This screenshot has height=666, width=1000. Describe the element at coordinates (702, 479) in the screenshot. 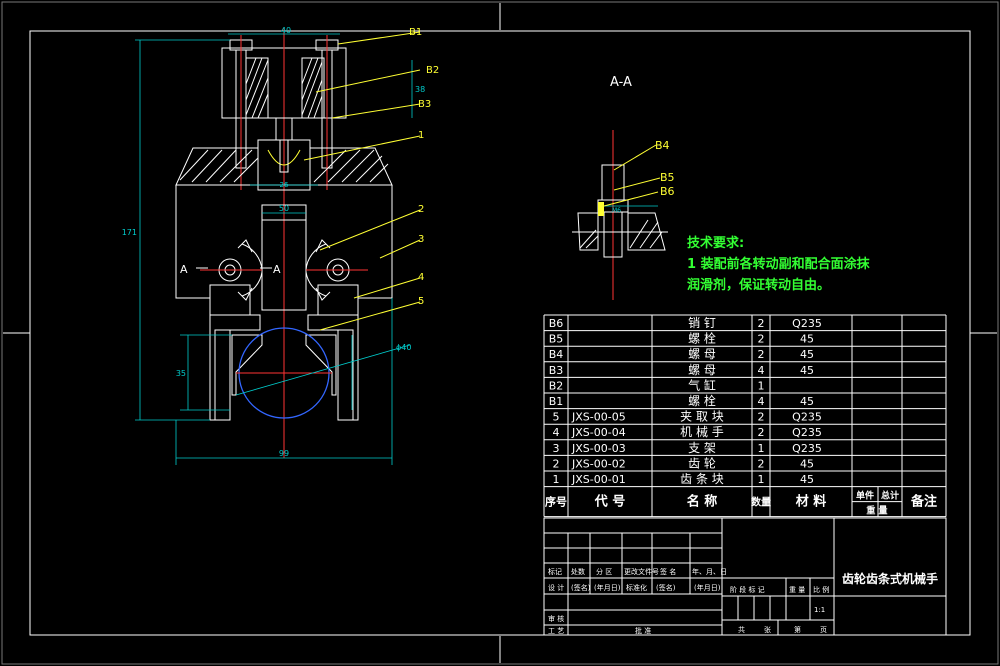

I see `bom-cell-name: 齿 条 块` at that location.